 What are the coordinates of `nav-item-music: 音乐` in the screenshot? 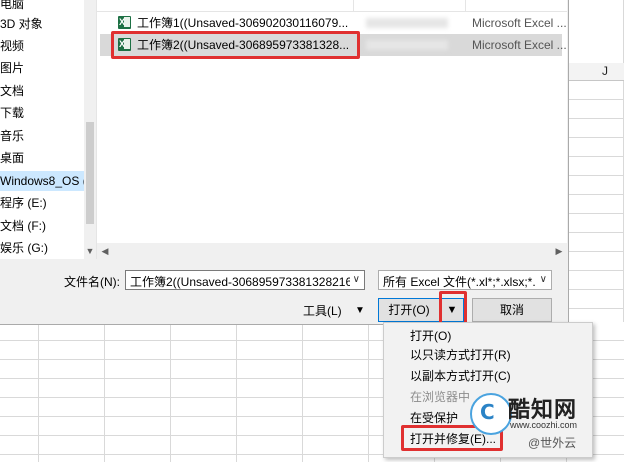 It's located at (12, 136).